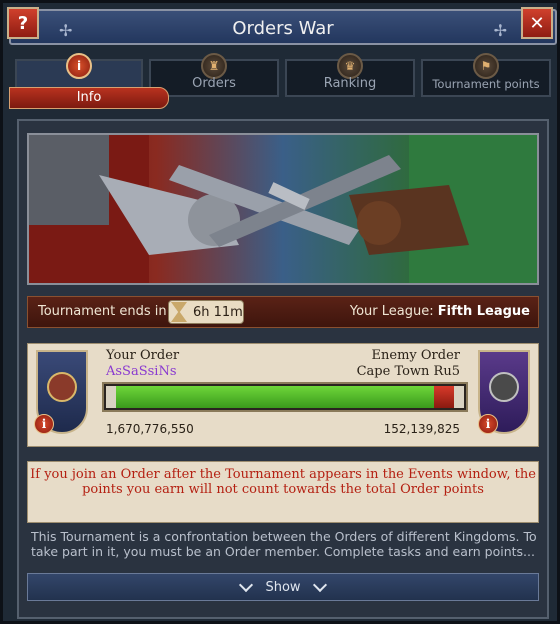 This screenshot has height=624, width=560. Describe the element at coordinates (486, 84) in the screenshot. I see `tab-tournament-points-label: Tournament points` at that location.